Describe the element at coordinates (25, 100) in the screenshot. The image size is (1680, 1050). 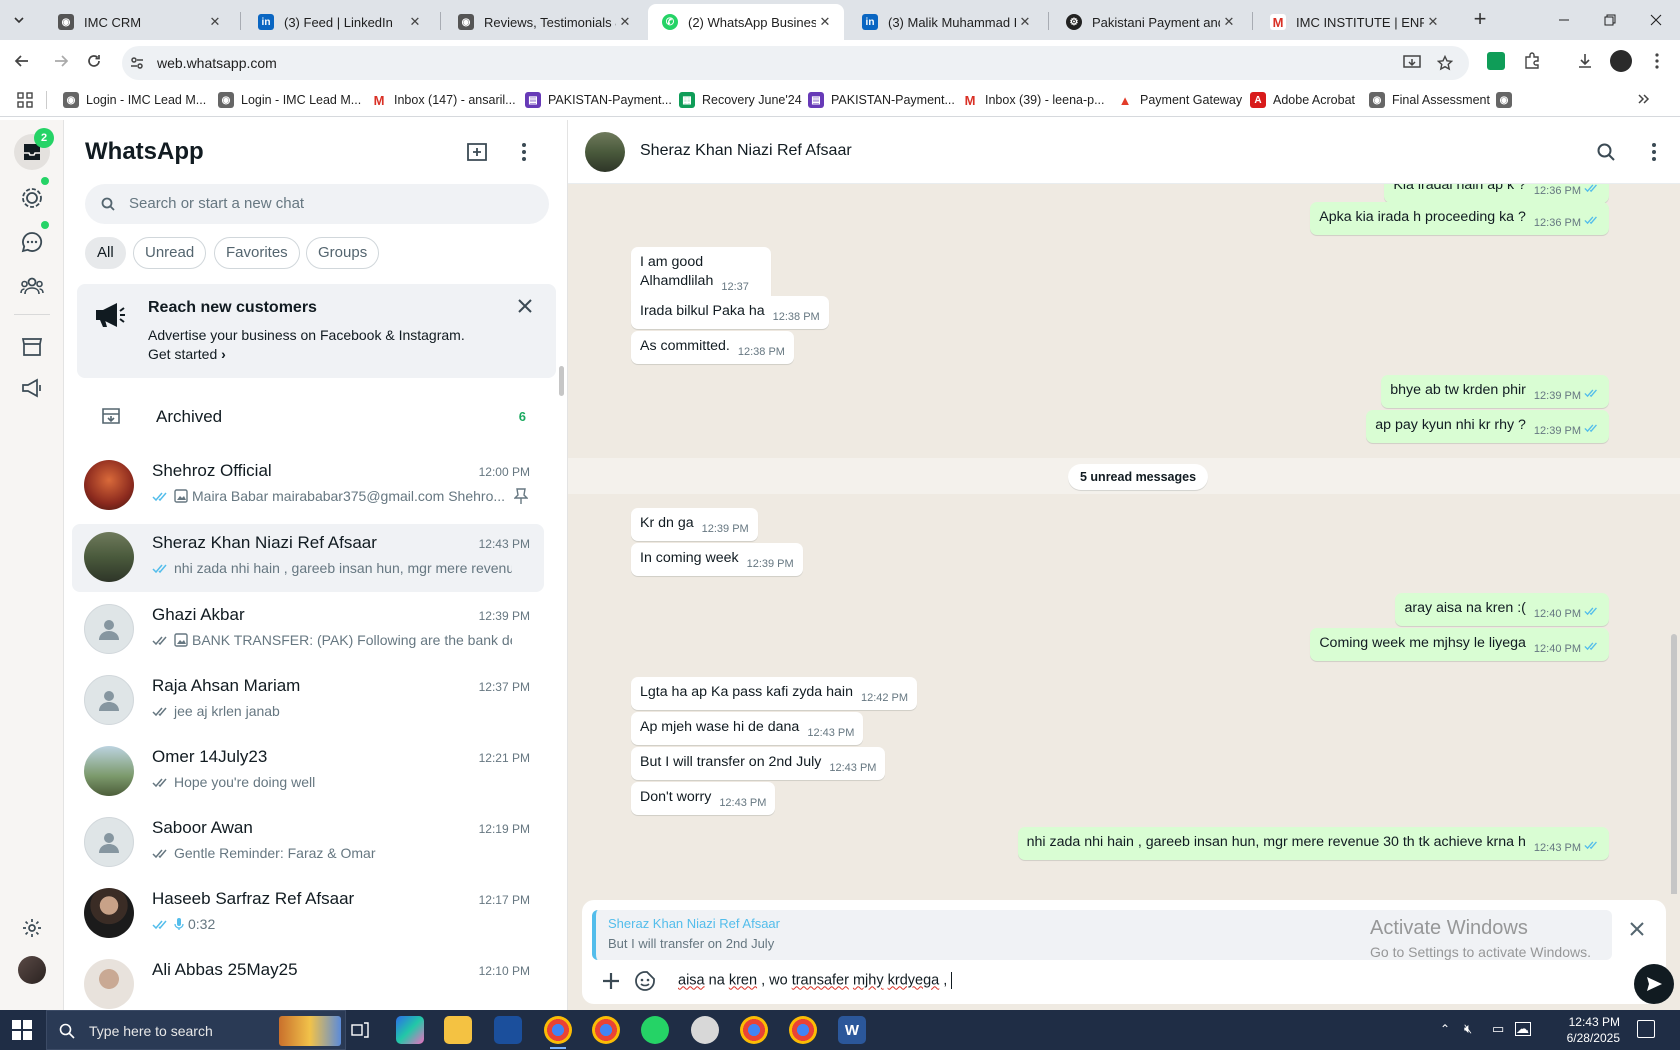
I see `apps-button` at that location.